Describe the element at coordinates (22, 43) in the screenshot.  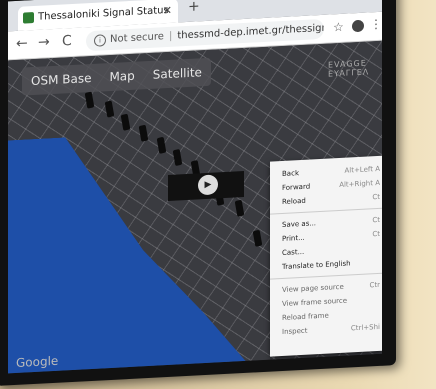
I see `back-button: ←` at that location.